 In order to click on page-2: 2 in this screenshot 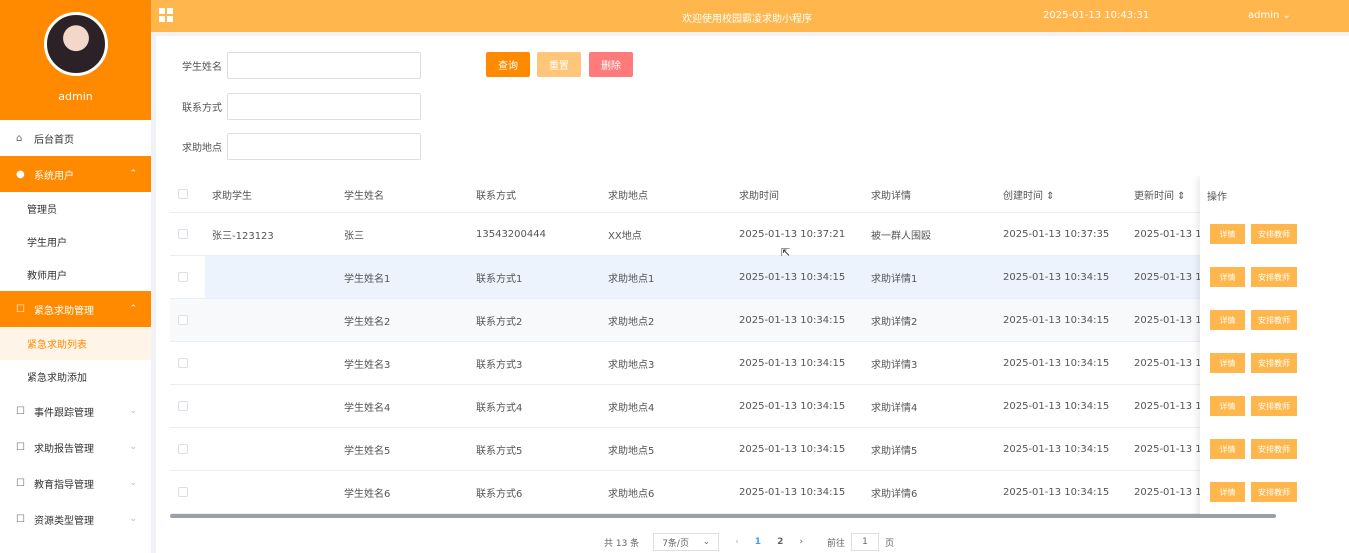, I will do `click(780, 542)`.